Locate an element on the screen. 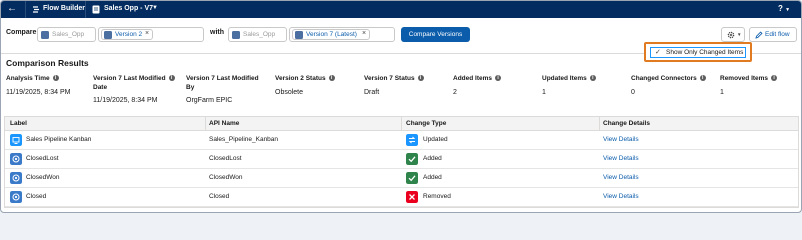 Image resolution: width=802 pixels, height=240 pixels. summary-header-v2-status: Version 2 Status i is located at coordinates (305, 78).